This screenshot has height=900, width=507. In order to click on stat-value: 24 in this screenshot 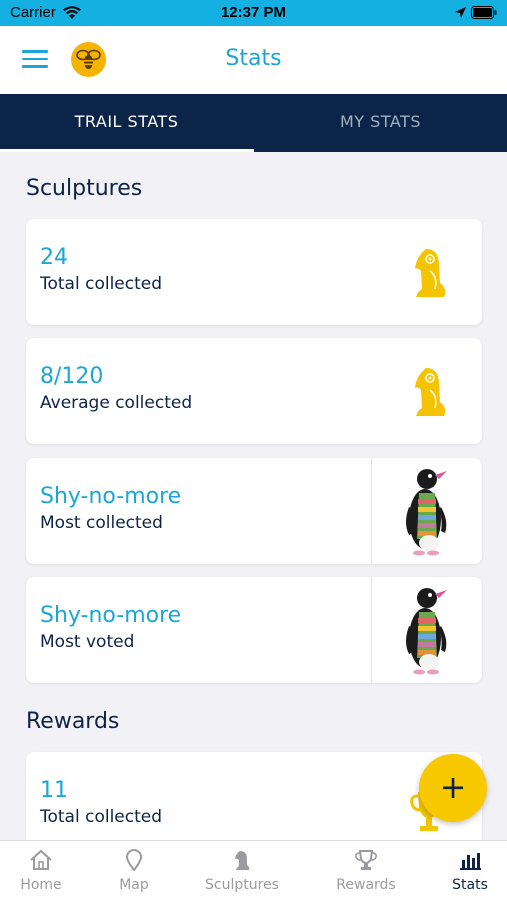, I will do `click(54, 257)`.